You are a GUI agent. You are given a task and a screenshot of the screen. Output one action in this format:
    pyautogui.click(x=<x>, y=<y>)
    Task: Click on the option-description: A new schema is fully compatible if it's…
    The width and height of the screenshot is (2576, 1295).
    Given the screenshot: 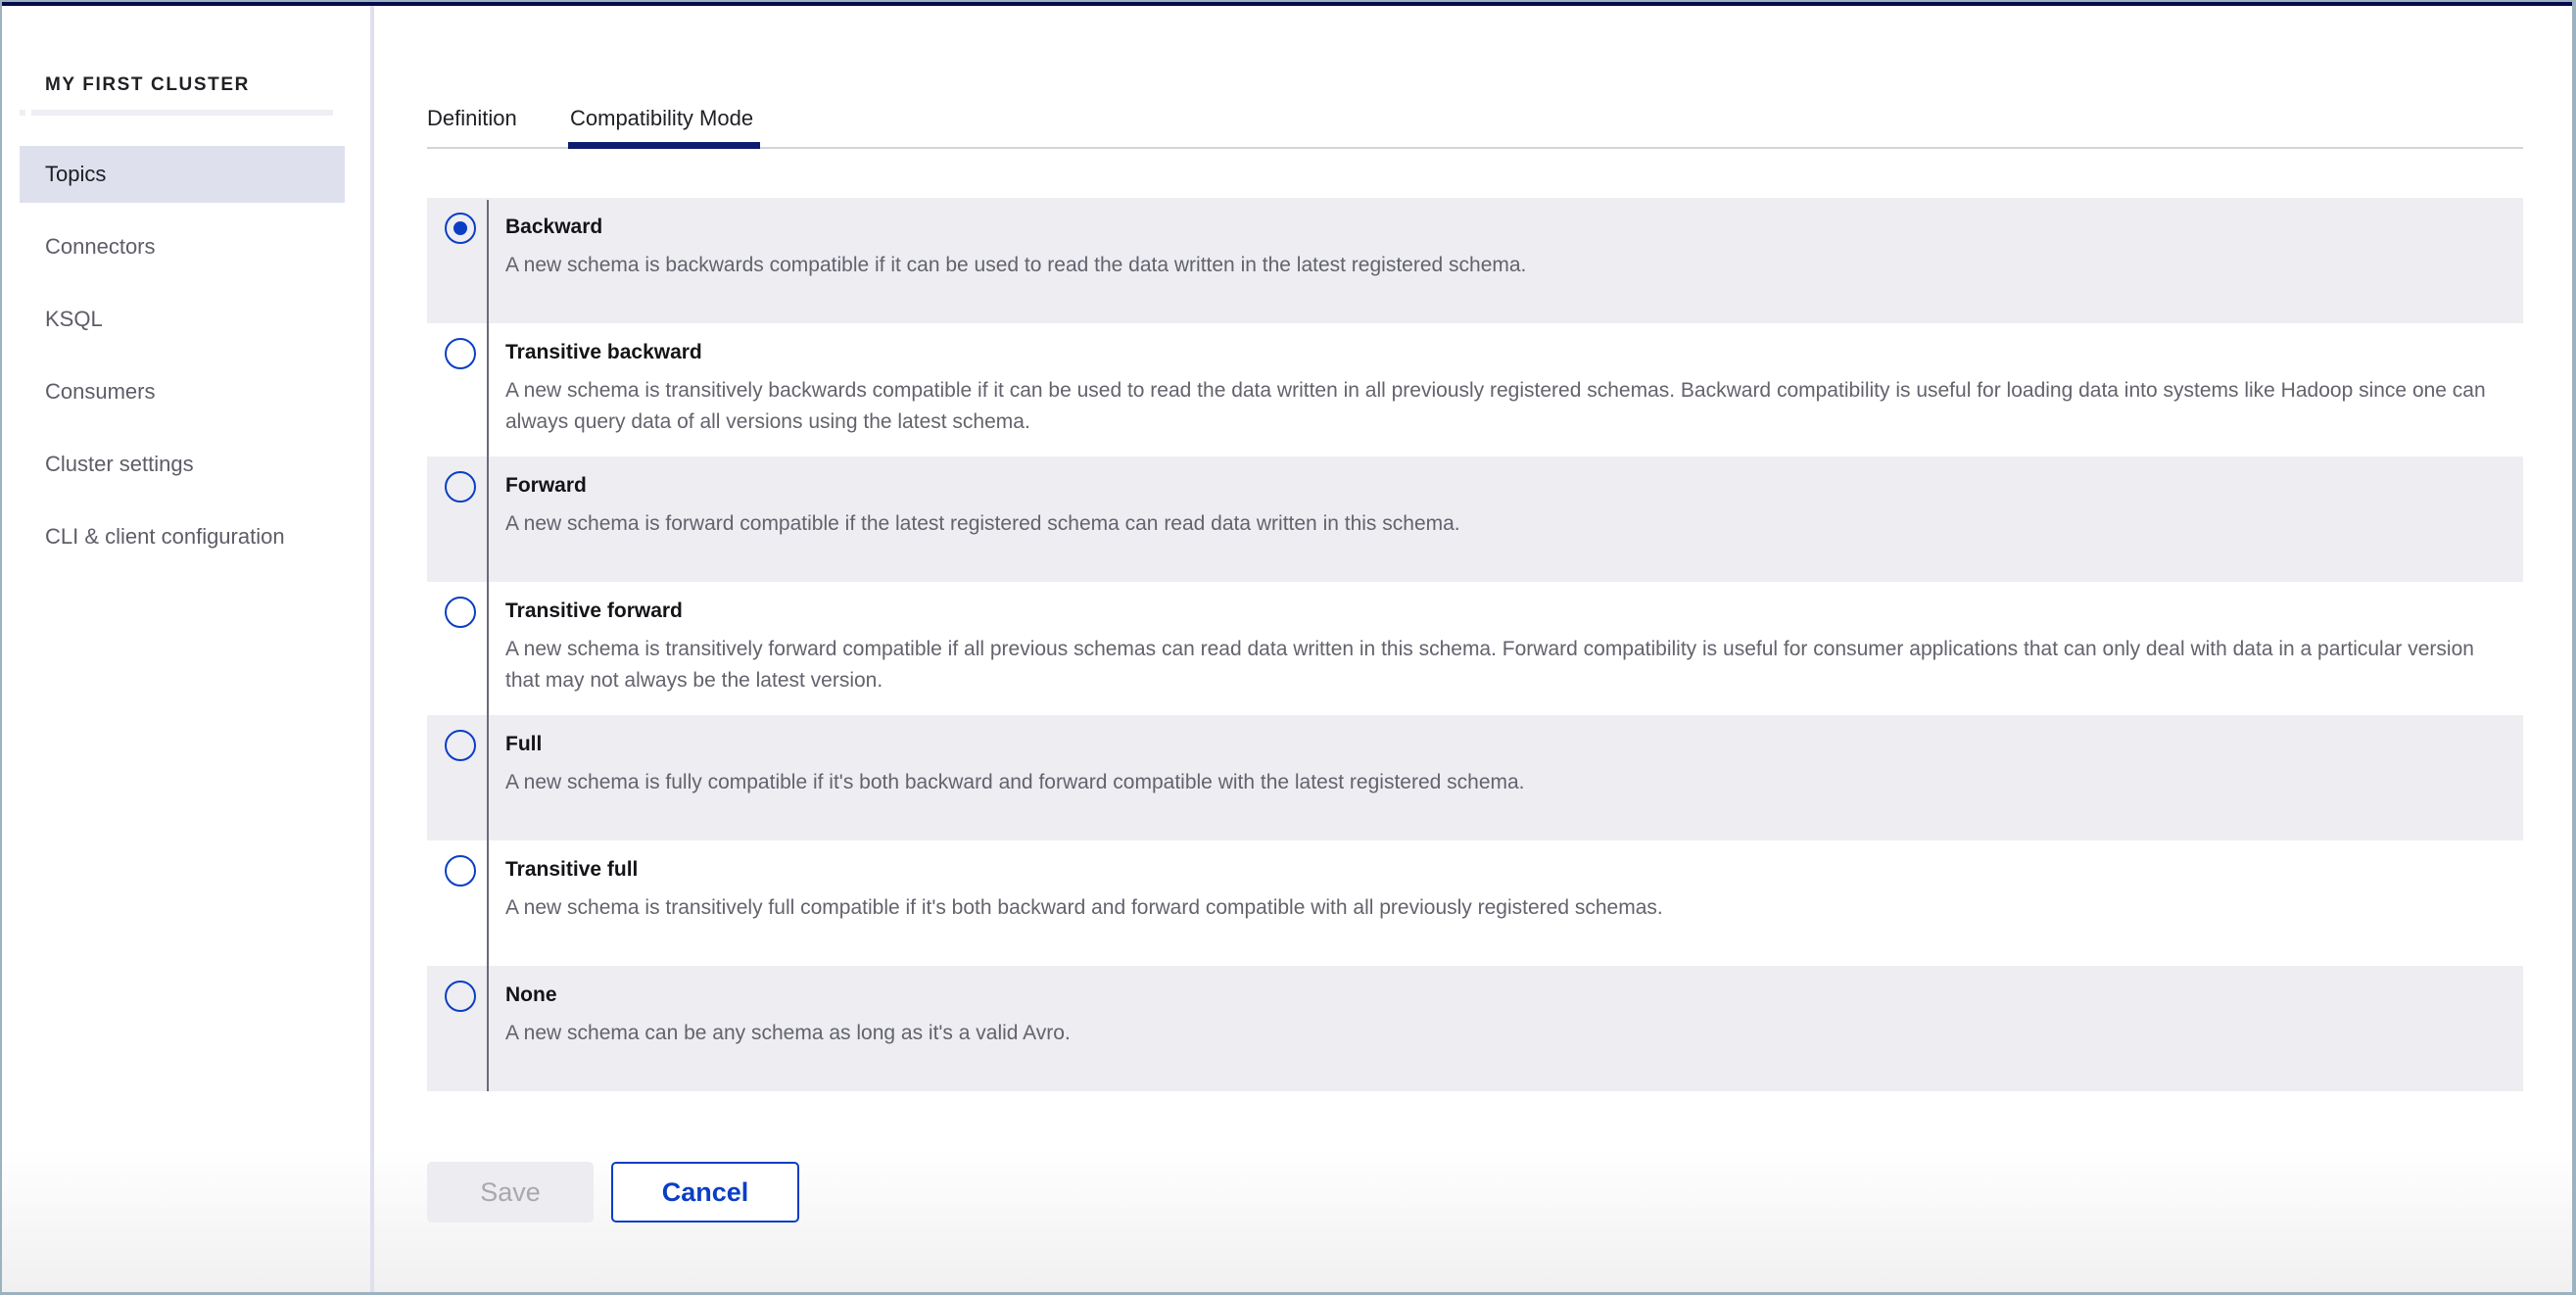 What is the action you would take?
    pyautogui.click(x=1015, y=782)
    